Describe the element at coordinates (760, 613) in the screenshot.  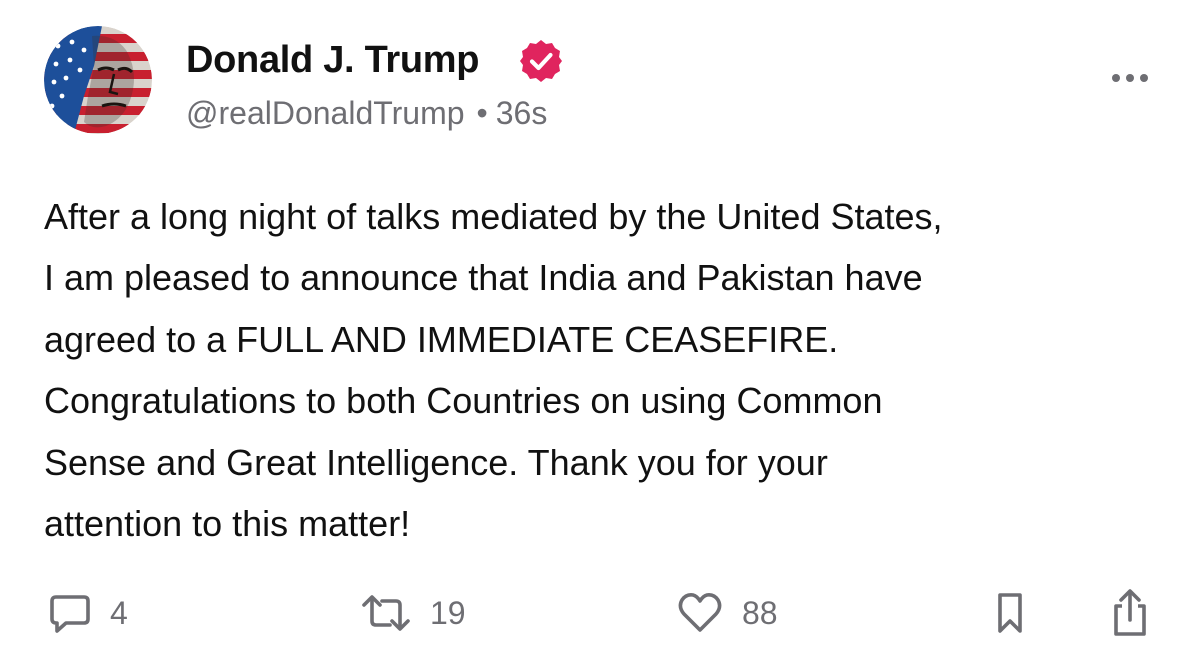
I see `like-count: 88` at that location.